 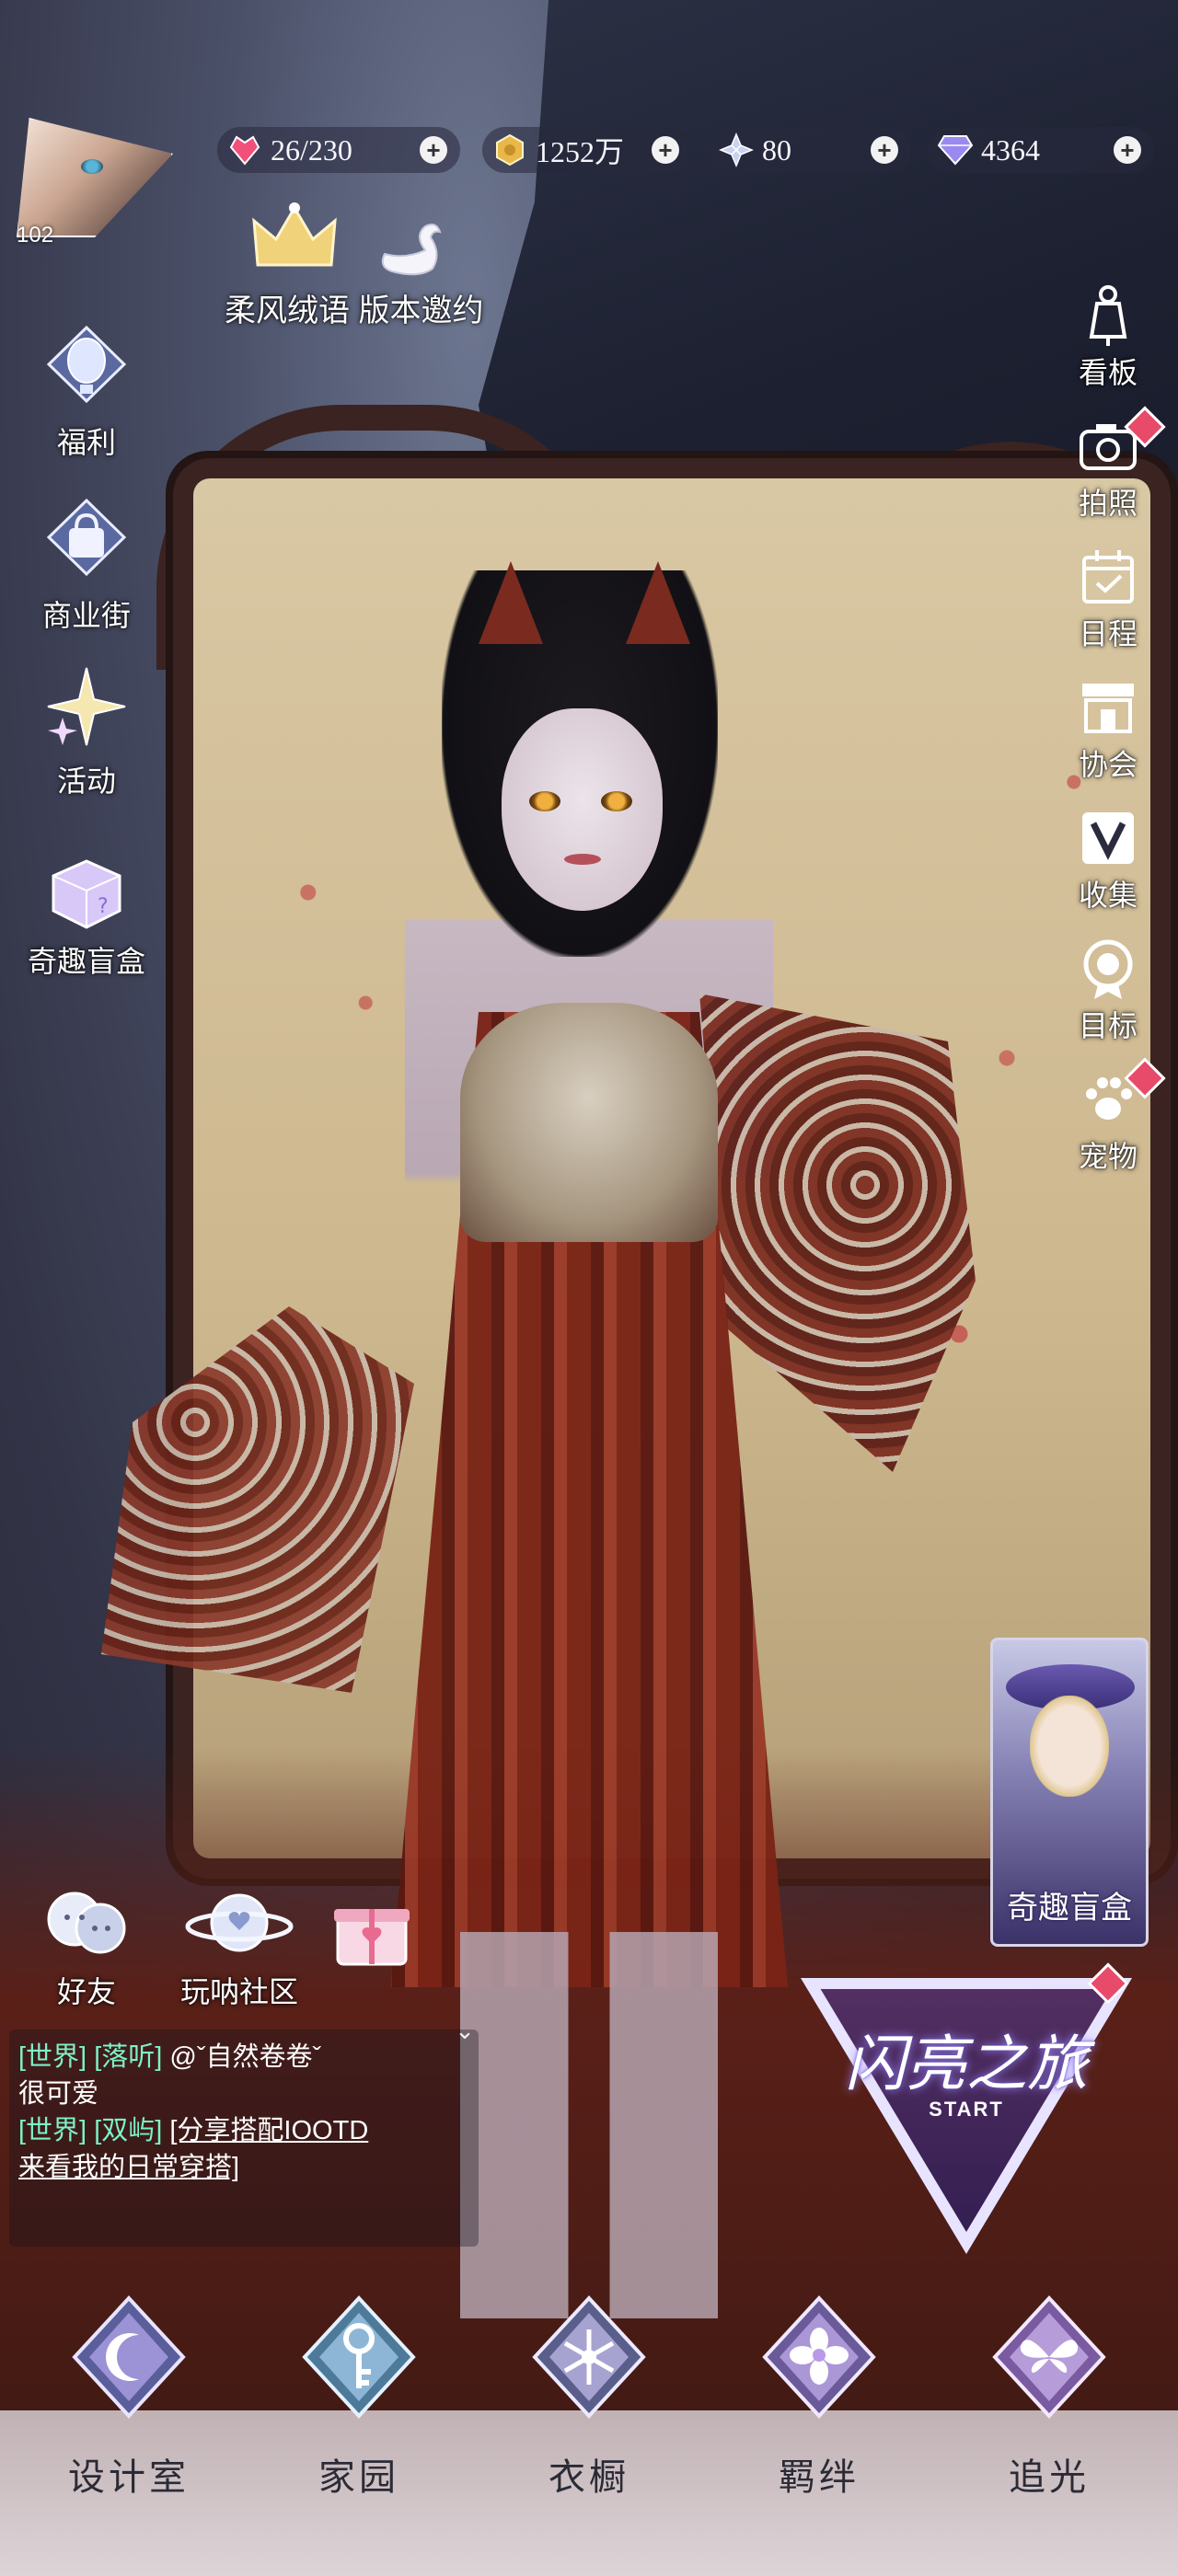 I want to click on crescent-moon-crest-icon, so click(x=129, y=2357).